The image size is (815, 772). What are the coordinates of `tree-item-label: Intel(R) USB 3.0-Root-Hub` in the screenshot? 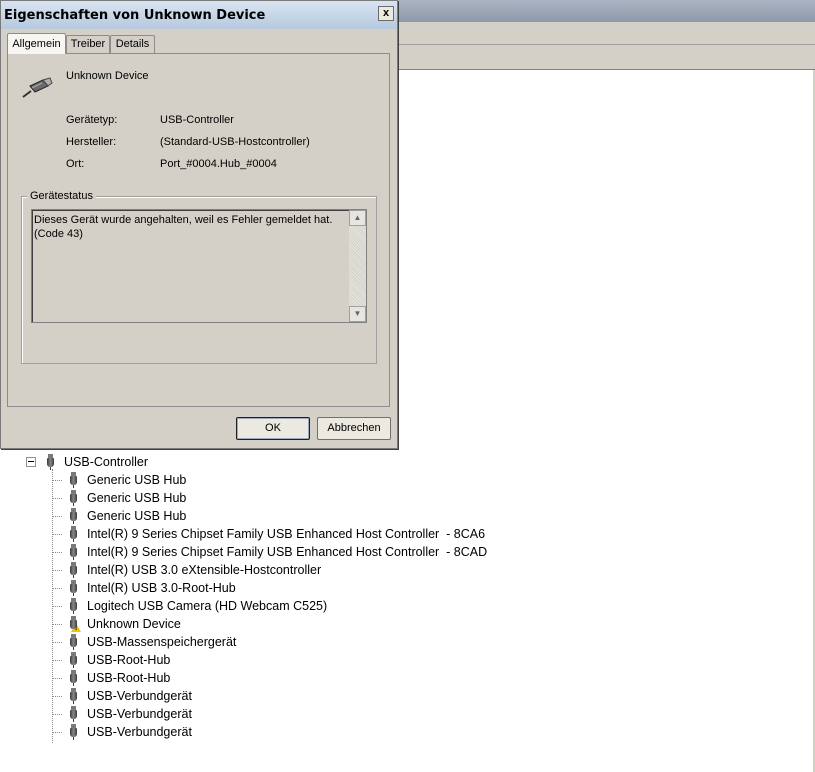 It's located at (161, 588).